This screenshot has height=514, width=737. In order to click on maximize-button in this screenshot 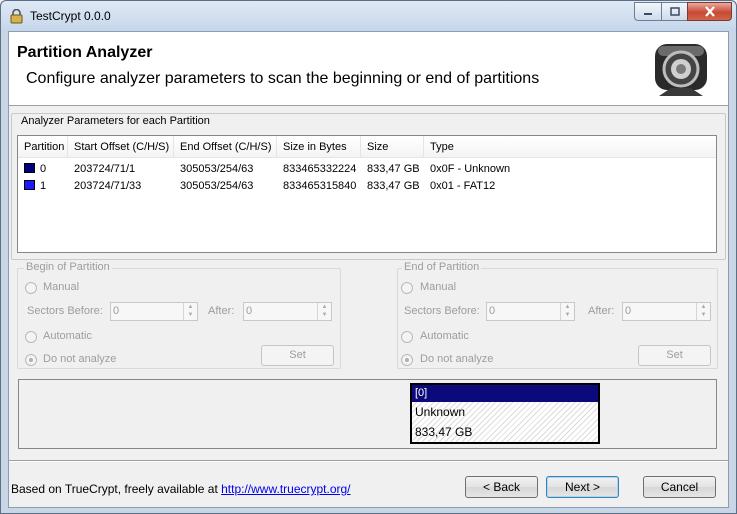, I will do `click(674, 11)`.